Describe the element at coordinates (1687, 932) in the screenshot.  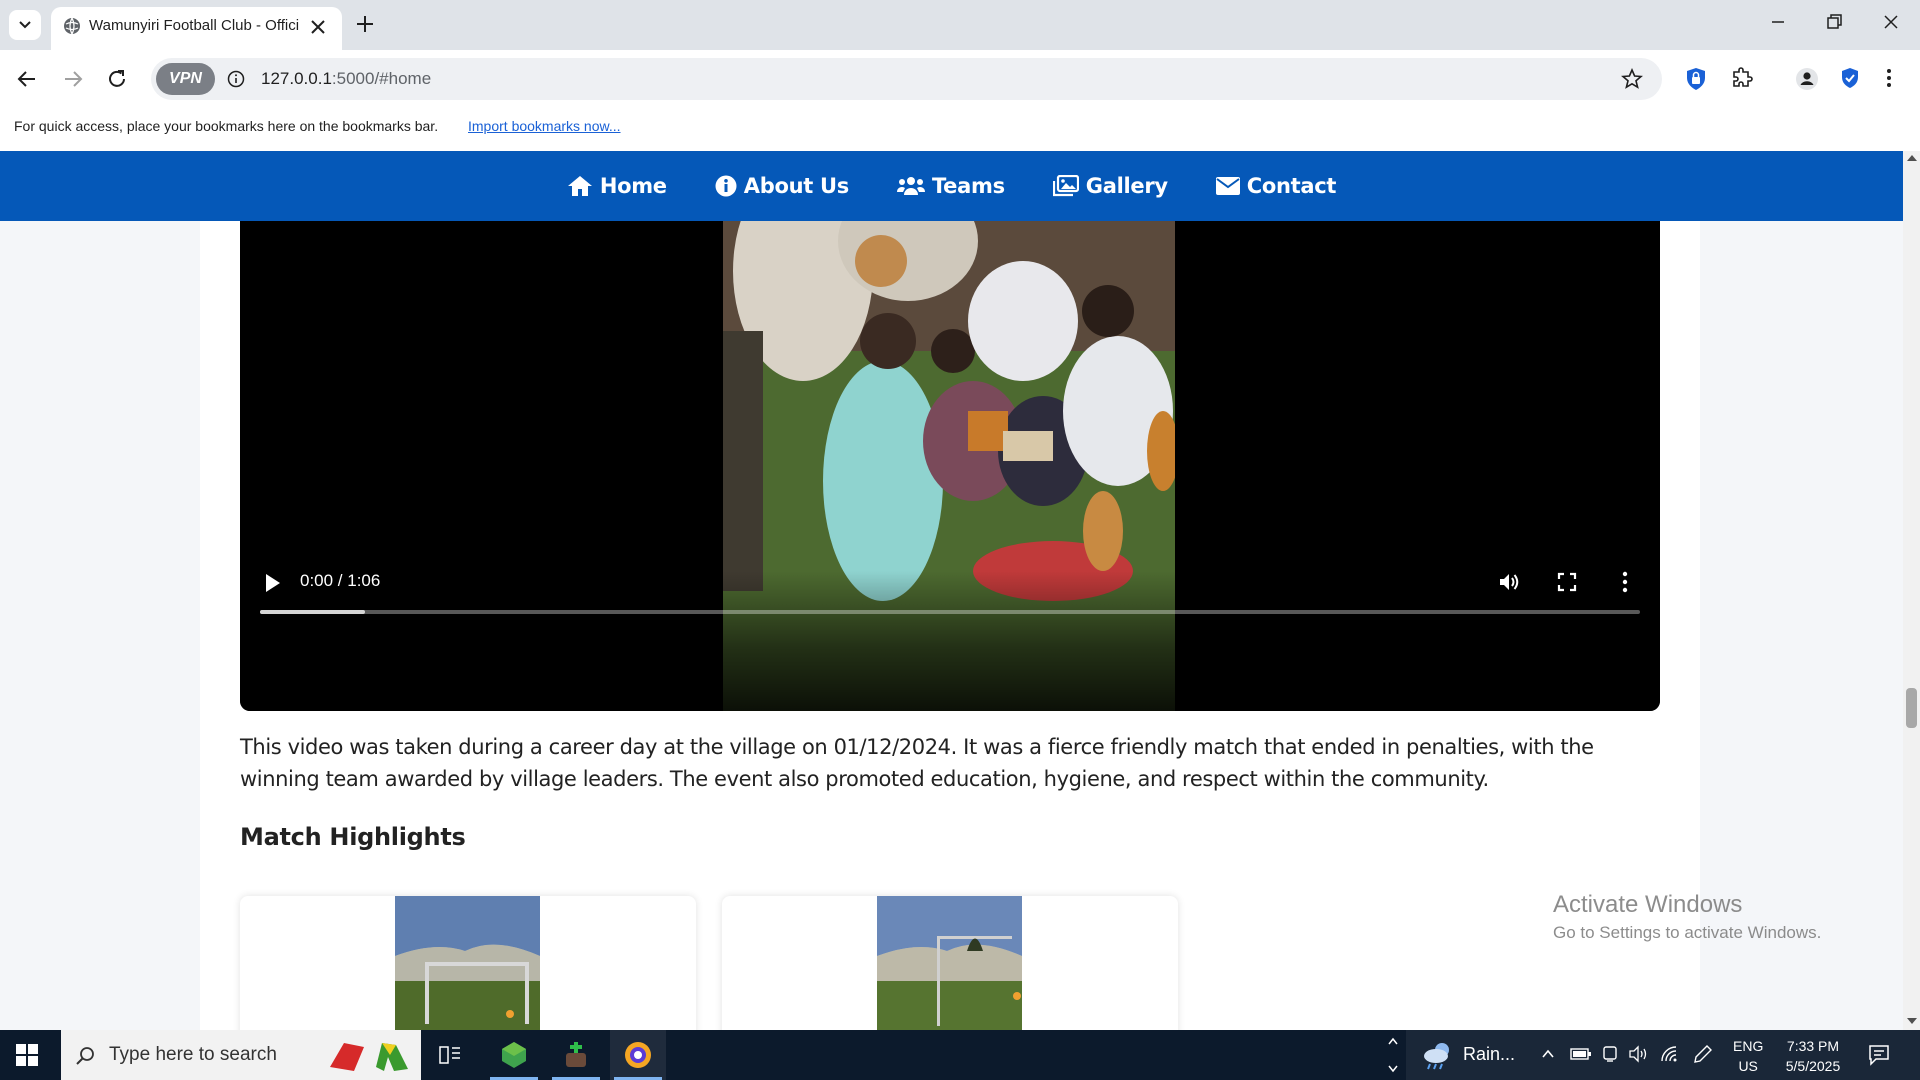
I see `activate-windows-hint: Go to Settings to activate Windows.` at that location.